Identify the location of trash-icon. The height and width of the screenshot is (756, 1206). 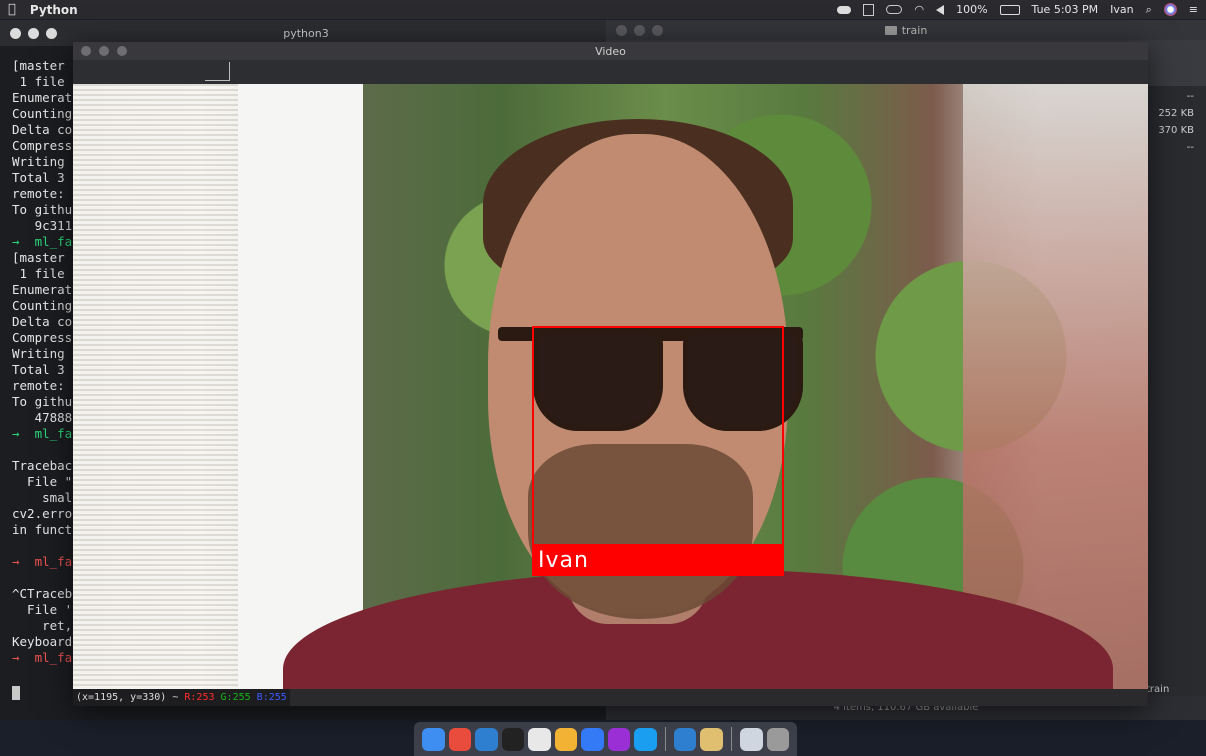
(778, 739).